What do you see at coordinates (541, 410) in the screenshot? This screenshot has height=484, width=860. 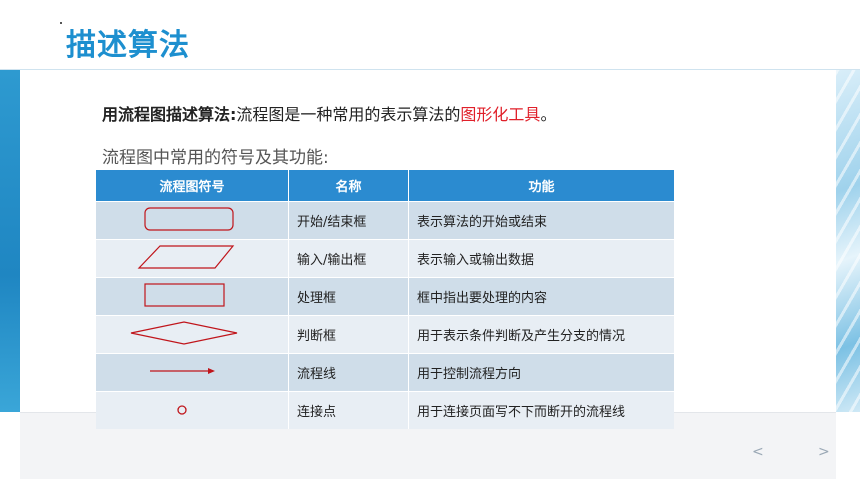 I see `symbol-function: 用于连接页面写不下而断开的流程线` at bounding box center [541, 410].